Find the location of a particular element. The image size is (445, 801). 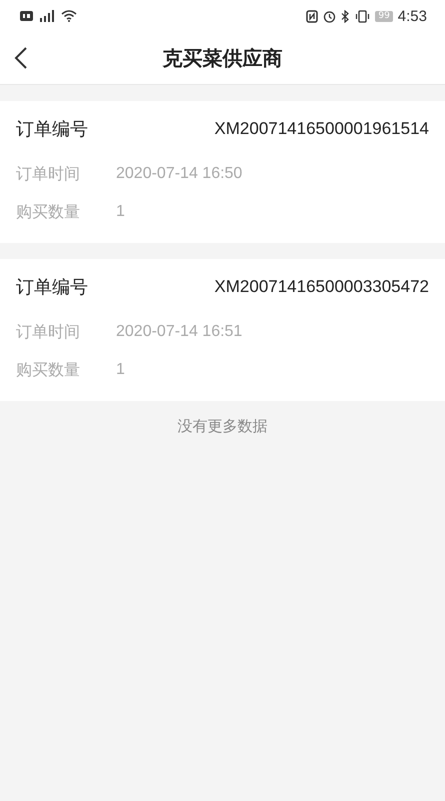

vibrate-icon is located at coordinates (362, 16).